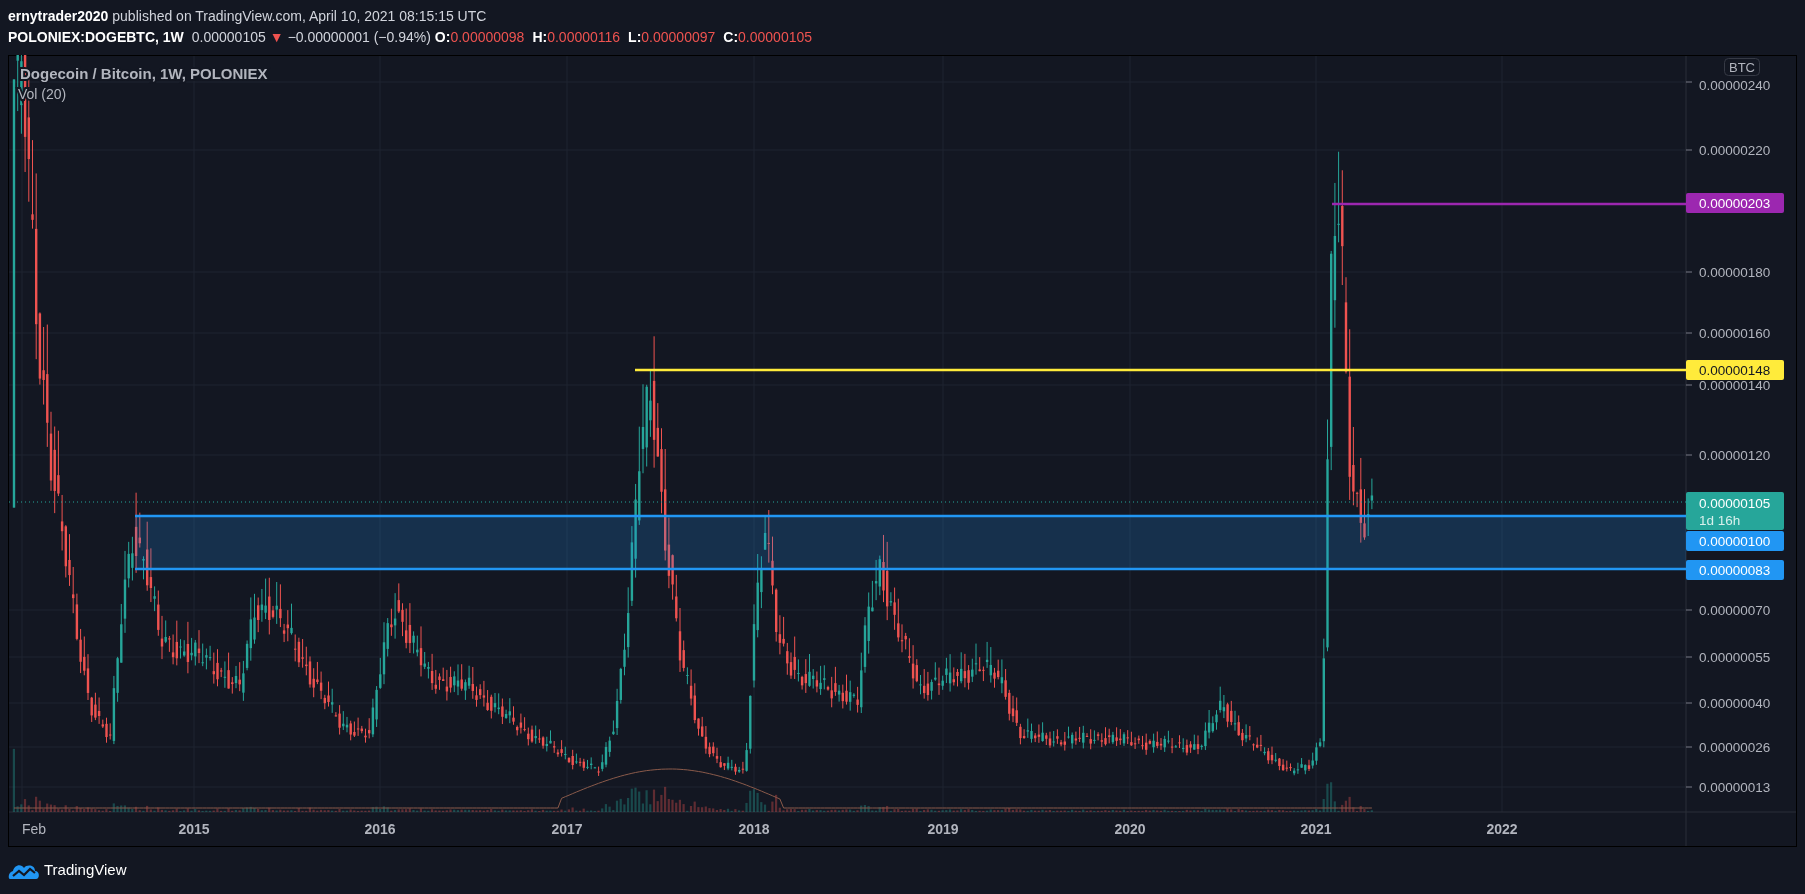 The height and width of the screenshot is (894, 1805). Describe the element at coordinates (1735, 85) in the screenshot. I see `axis-label: 0.00000240` at that location.